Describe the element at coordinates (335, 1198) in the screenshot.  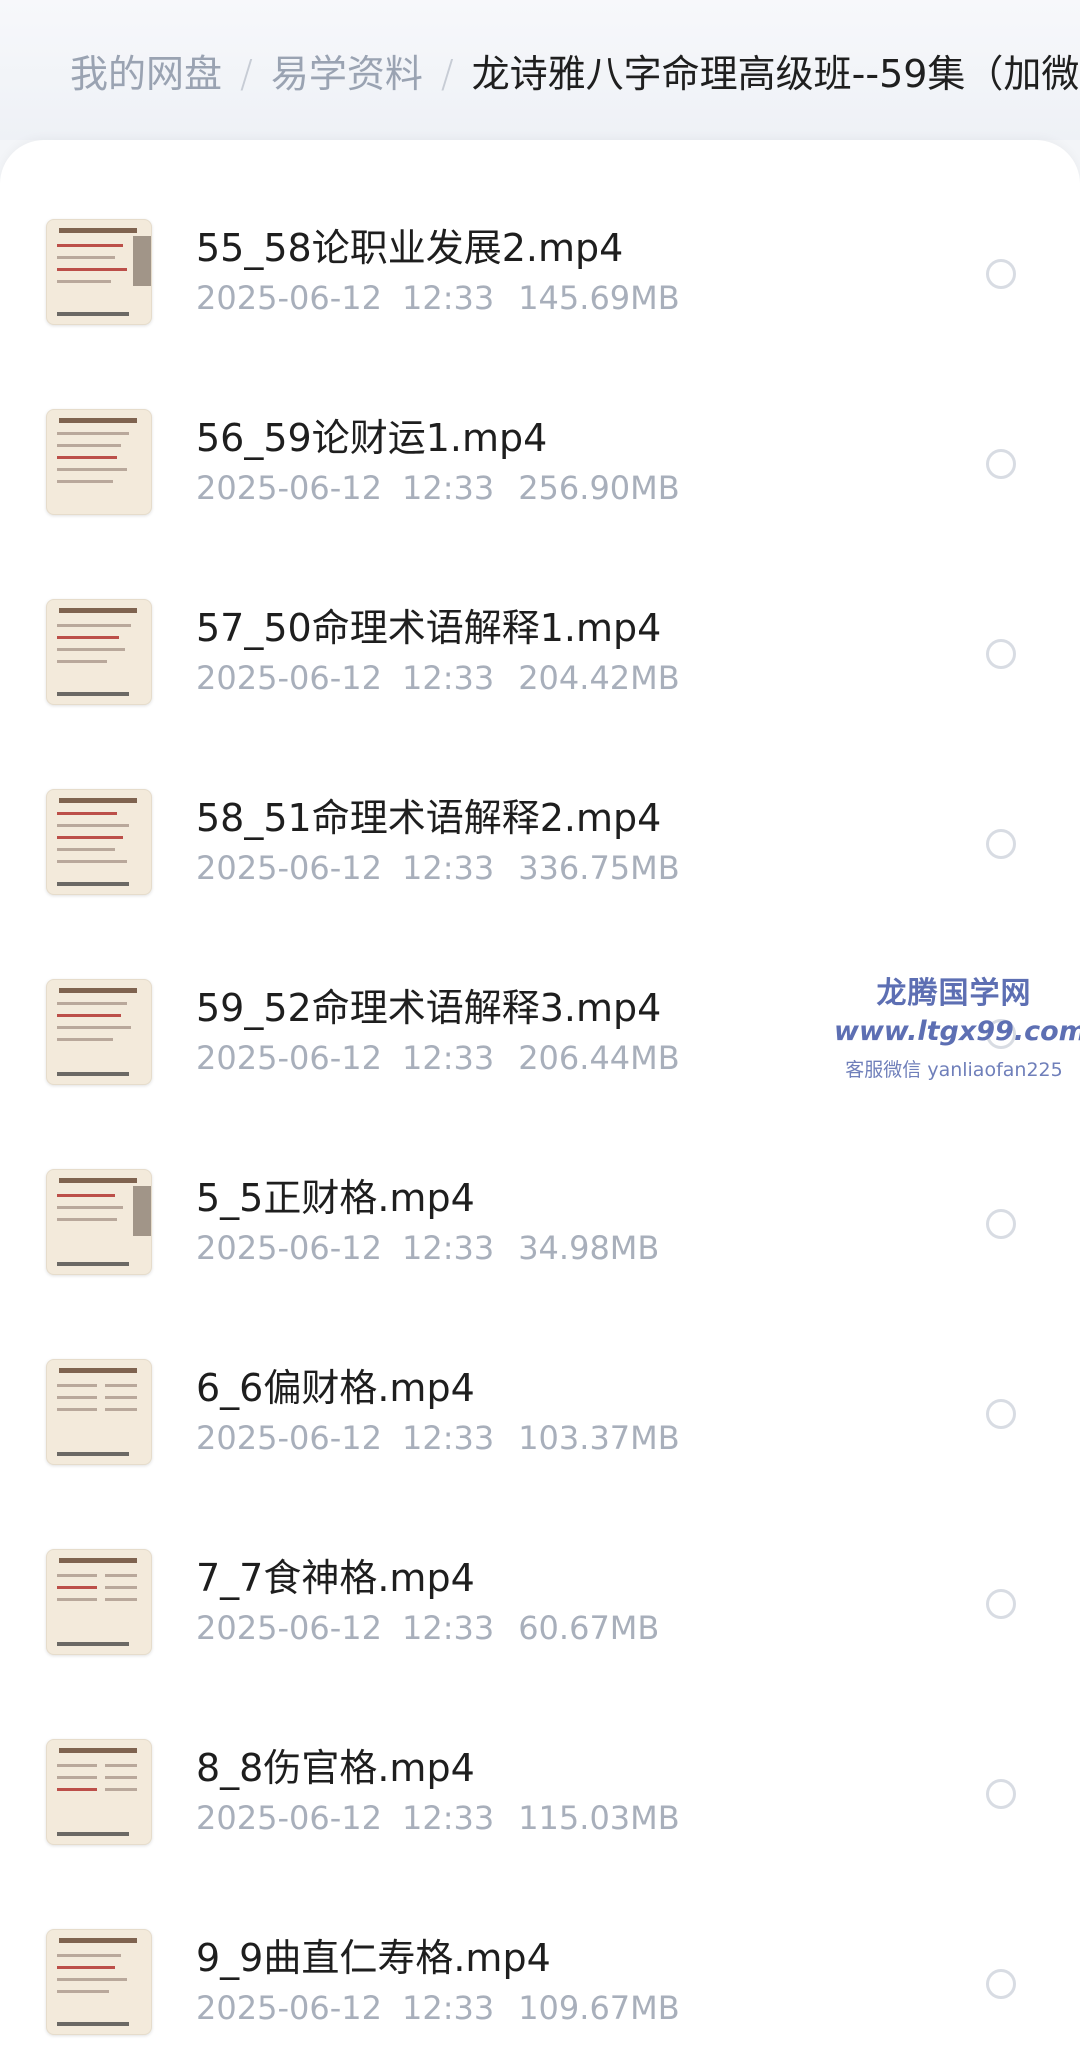
I see `file-name: 5_5正财格.mp4` at that location.